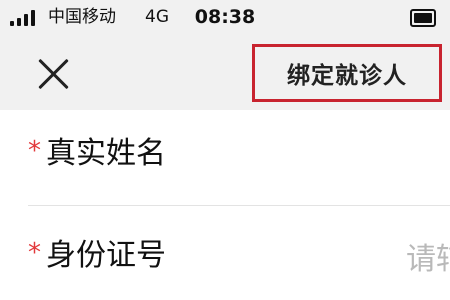 The image size is (450, 300). I want to click on battery-icon, so click(423, 18).